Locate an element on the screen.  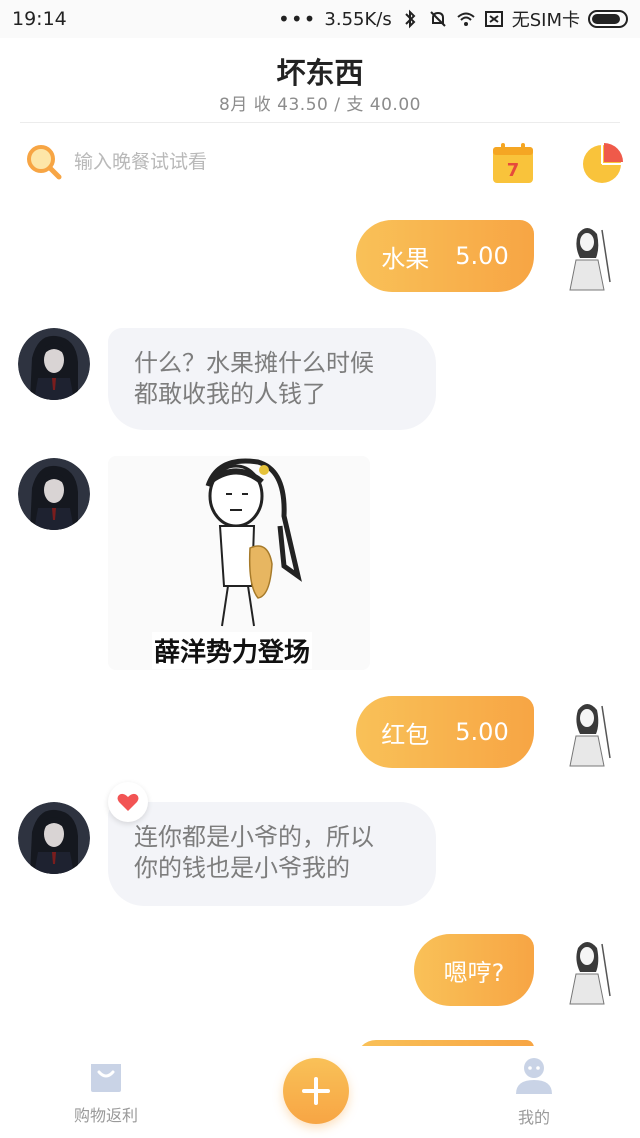
mute-bell-icon is located at coordinates (438, 19).